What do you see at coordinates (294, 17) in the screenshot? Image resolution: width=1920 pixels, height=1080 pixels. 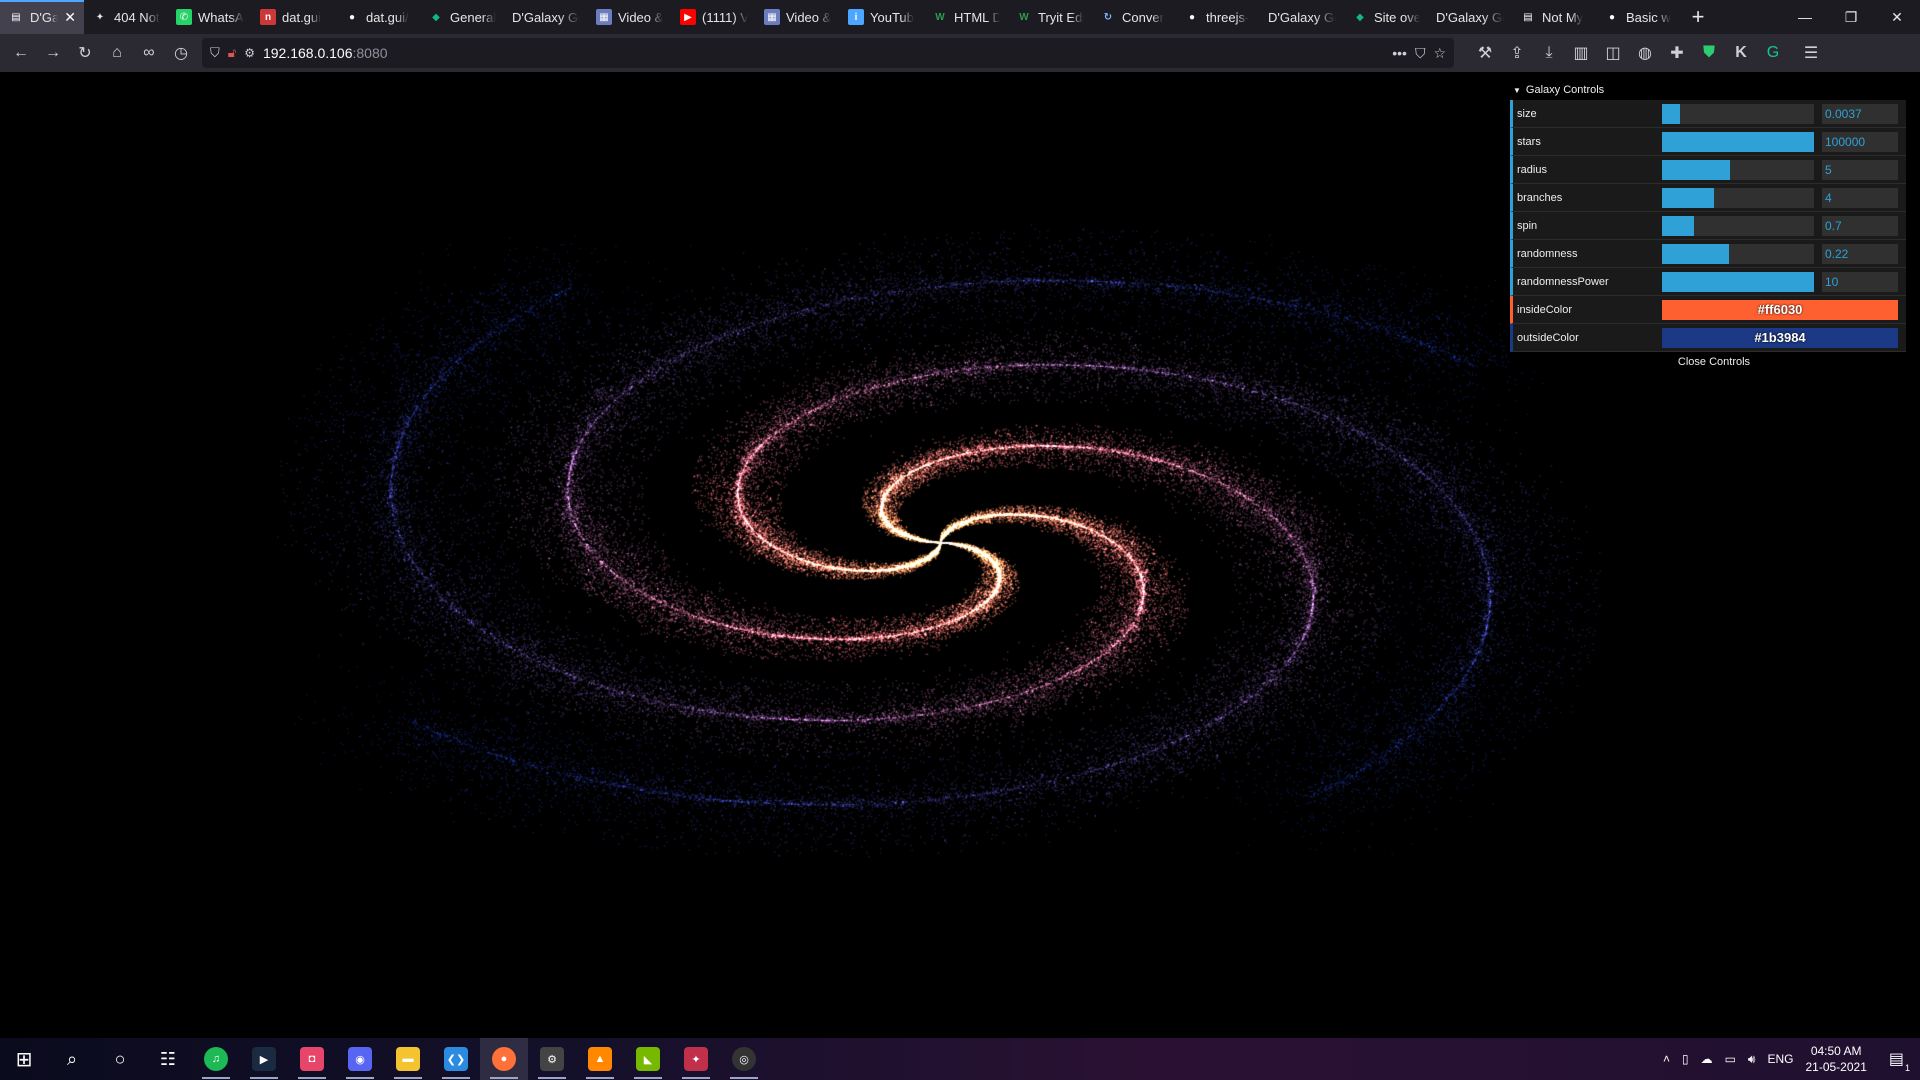 I see `browser-tab: n dat.gui` at bounding box center [294, 17].